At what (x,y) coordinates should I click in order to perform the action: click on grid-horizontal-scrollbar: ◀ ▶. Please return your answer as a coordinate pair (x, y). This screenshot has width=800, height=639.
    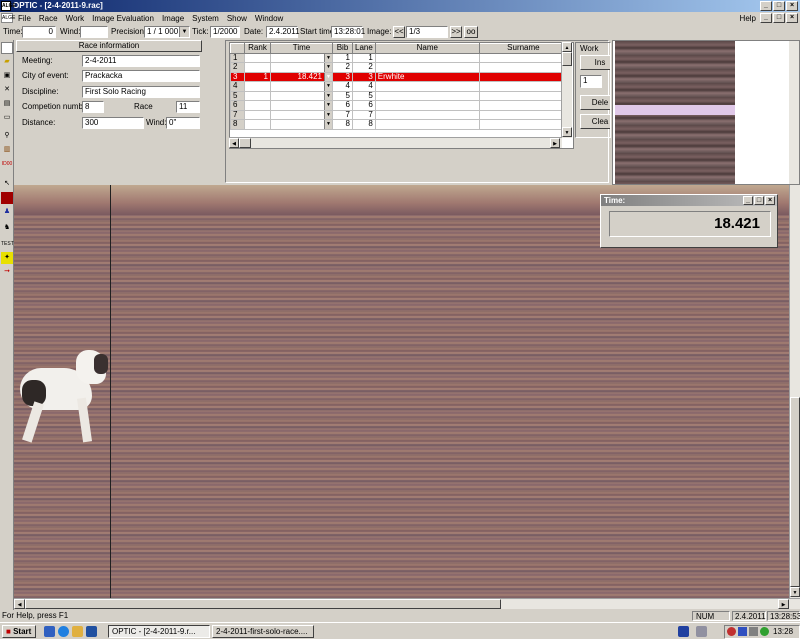
    Looking at the image, I should click on (395, 142).